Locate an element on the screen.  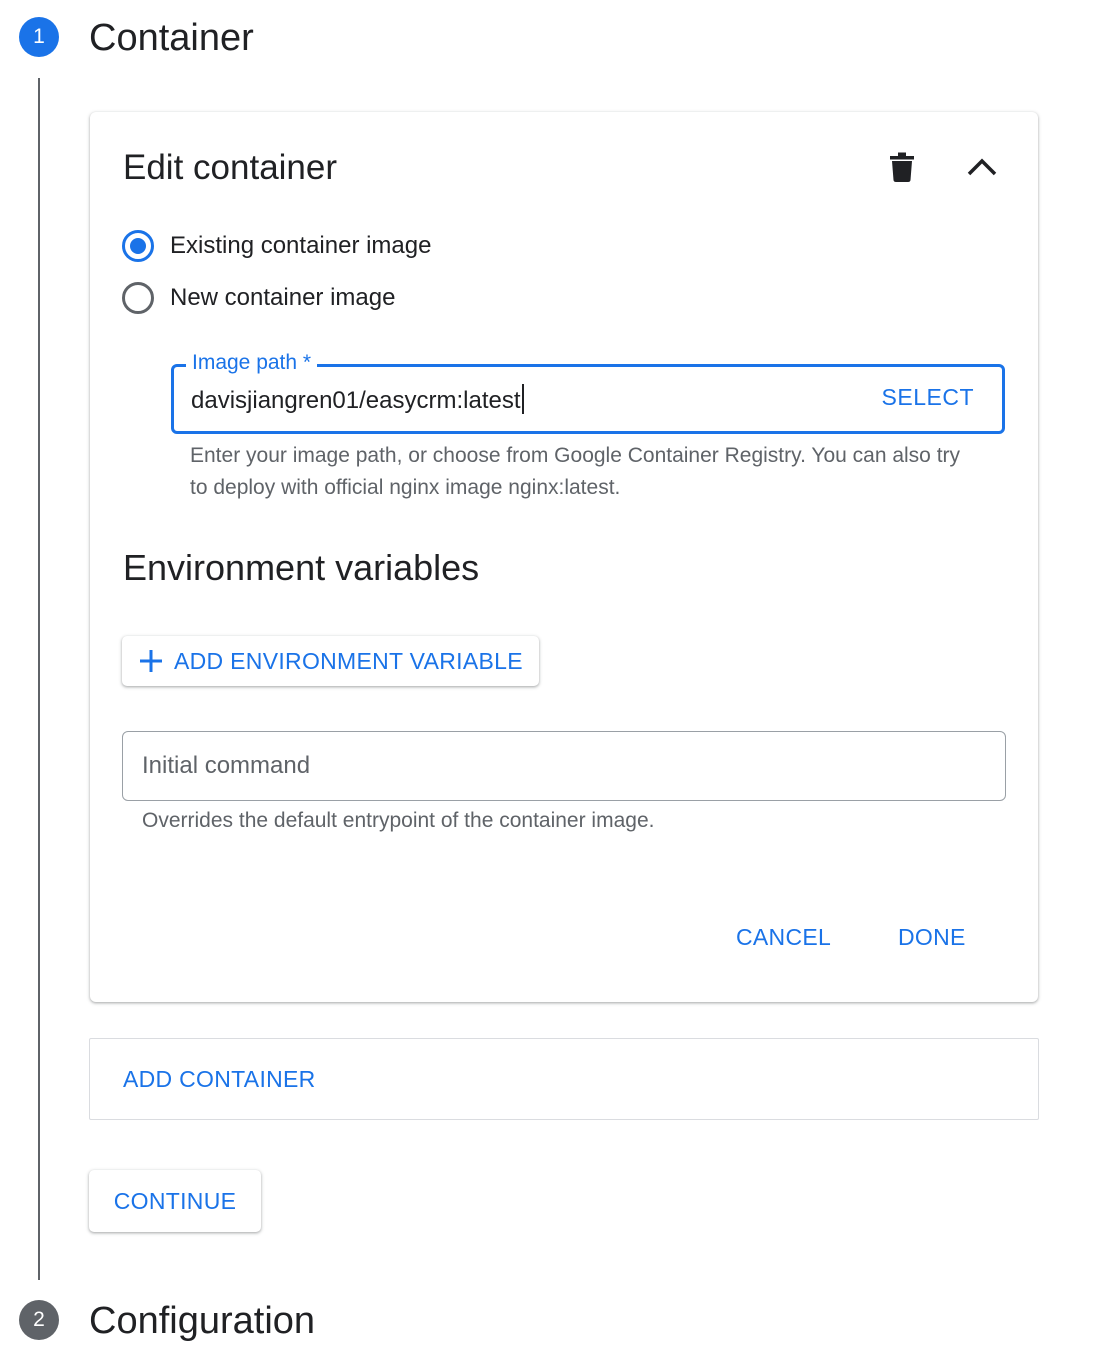
image-path-value: davisjiangren01/easycrm:latest is located at coordinates (356, 400).